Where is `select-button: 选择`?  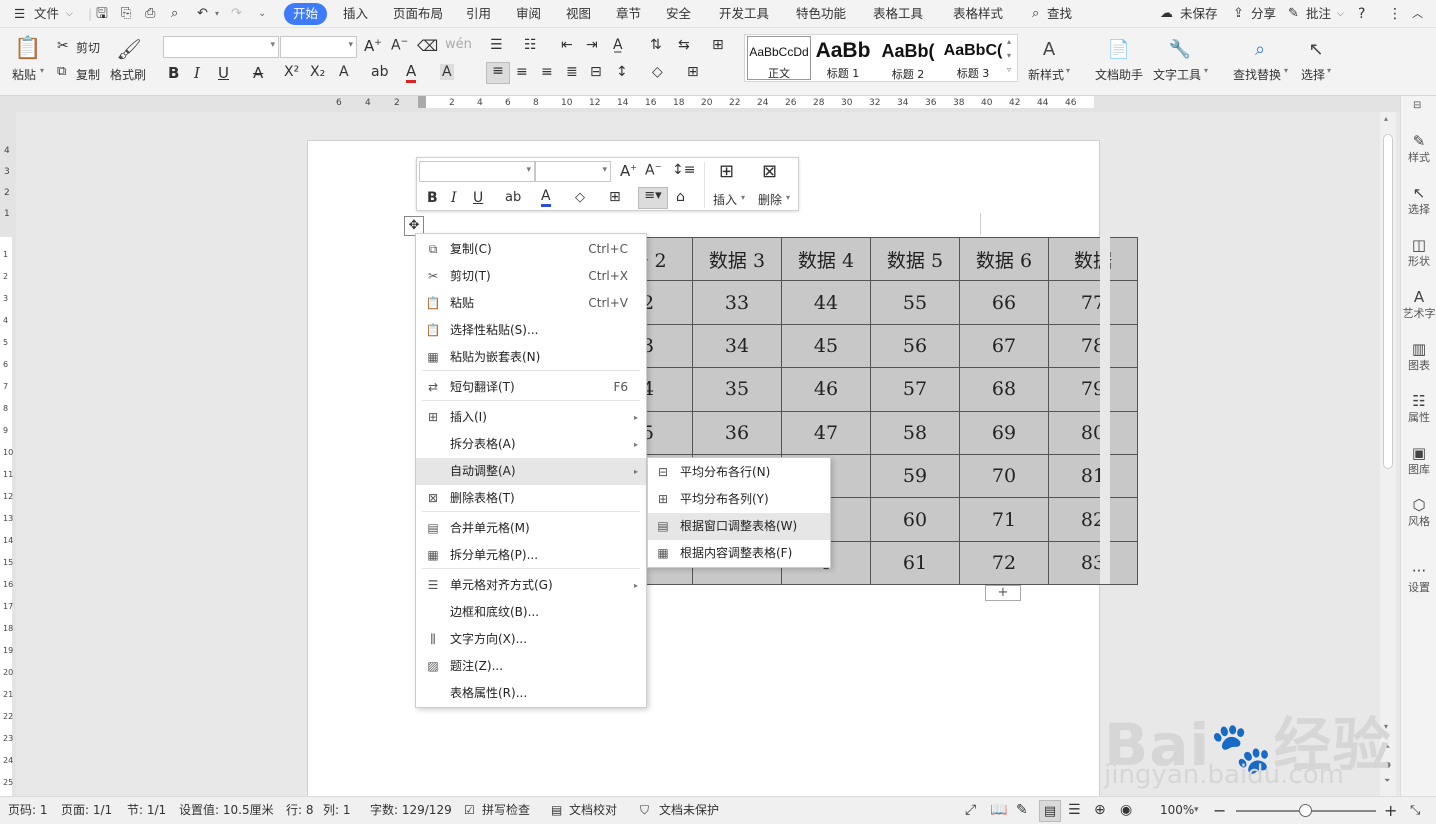
select-button: 选择 is located at coordinates (1313, 74).